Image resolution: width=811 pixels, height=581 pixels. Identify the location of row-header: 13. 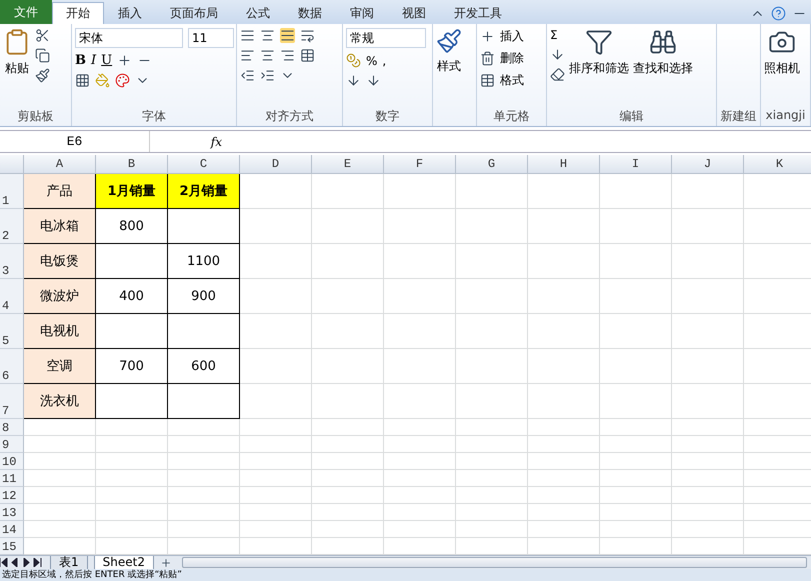
(12, 512).